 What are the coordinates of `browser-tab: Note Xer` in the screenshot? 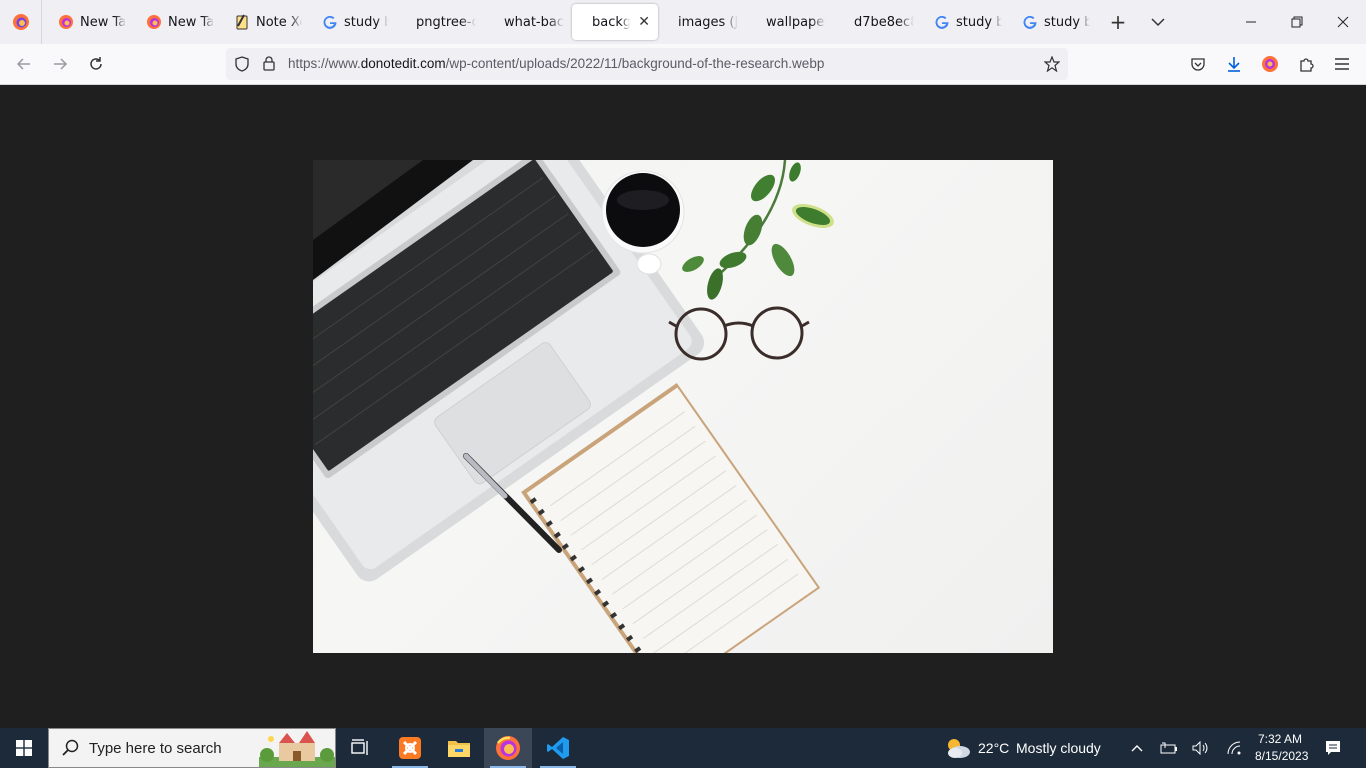 It's located at (266, 22).